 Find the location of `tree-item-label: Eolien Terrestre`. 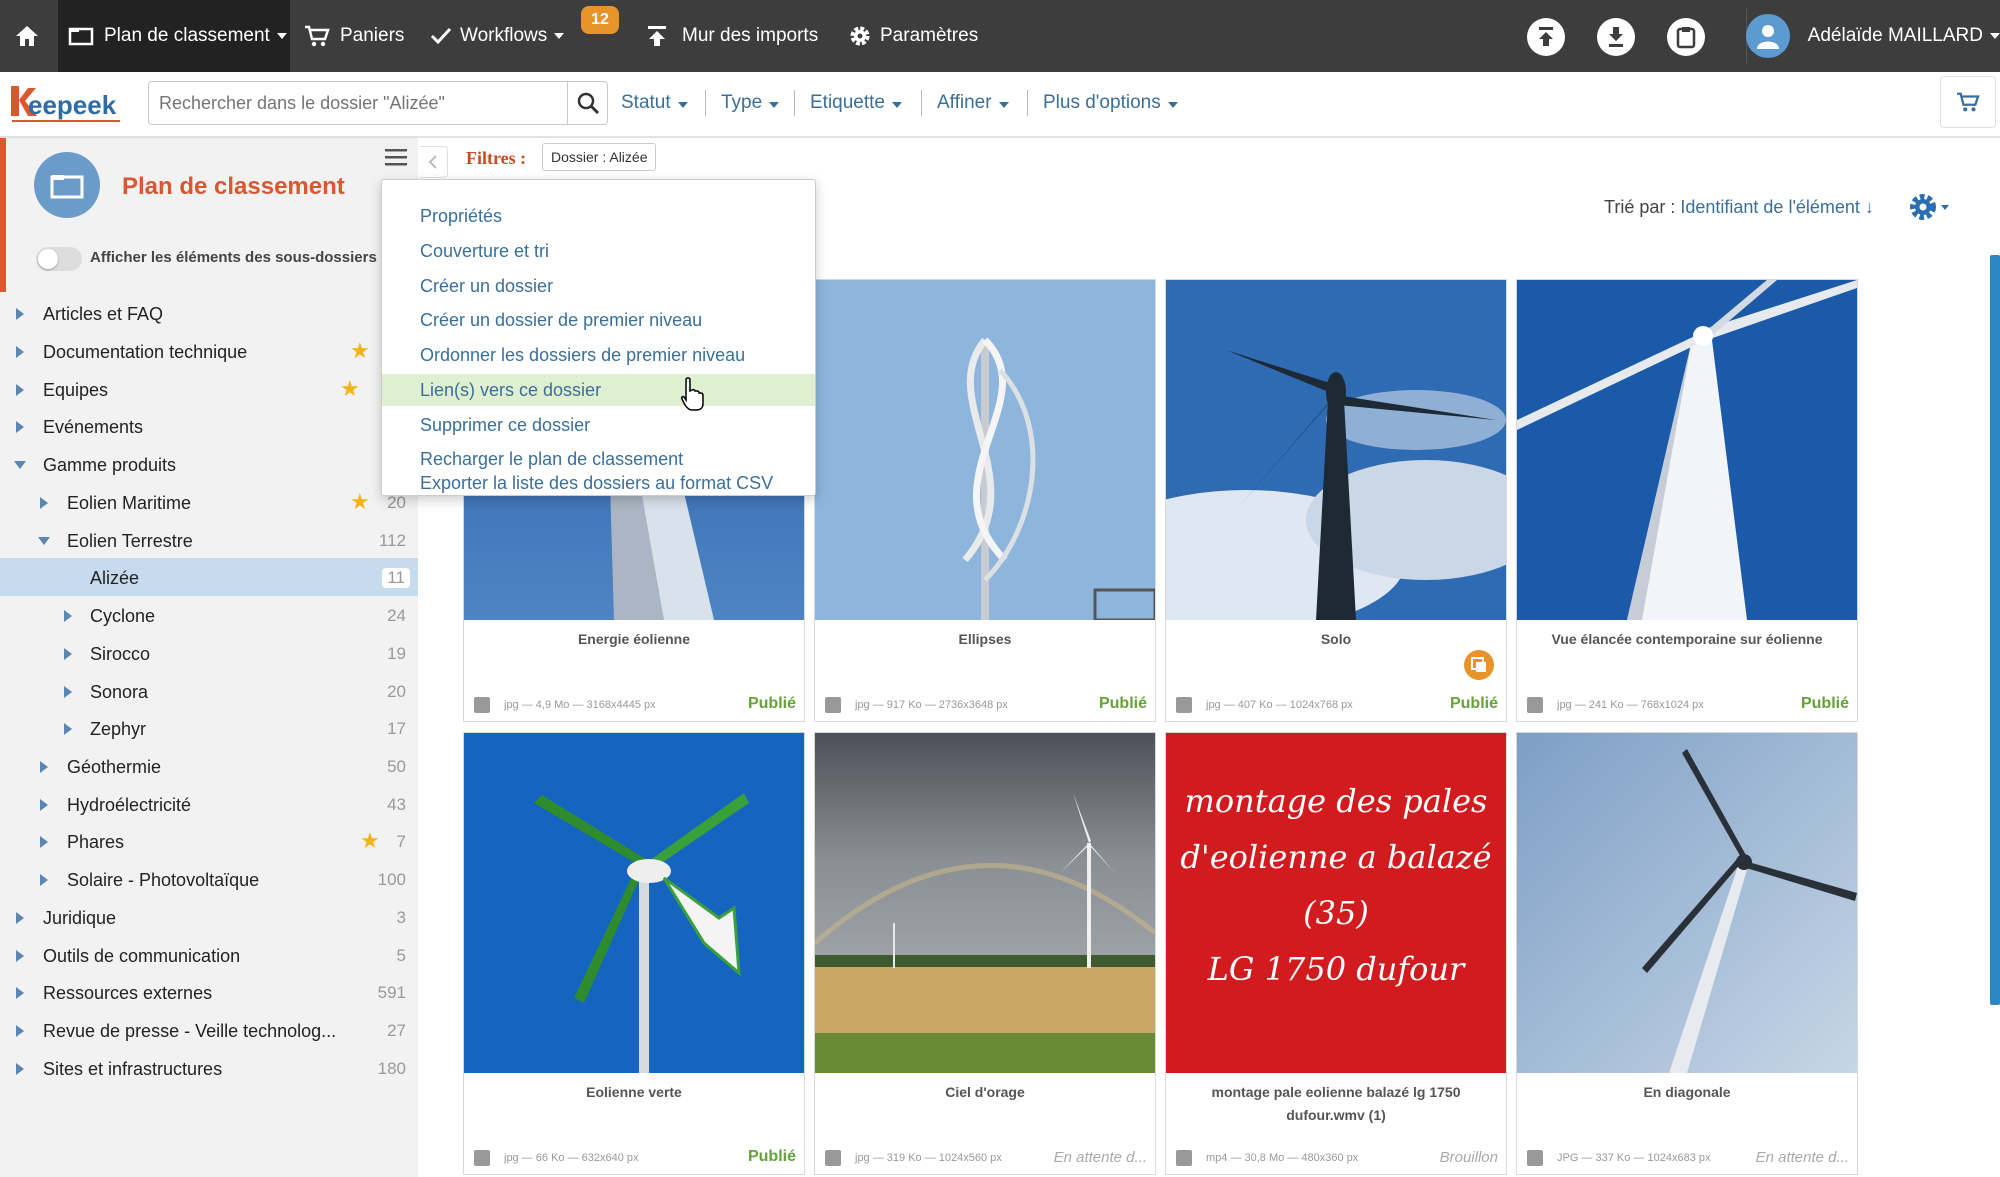

tree-item-label: Eolien Terrestre is located at coordinates (130, 541).